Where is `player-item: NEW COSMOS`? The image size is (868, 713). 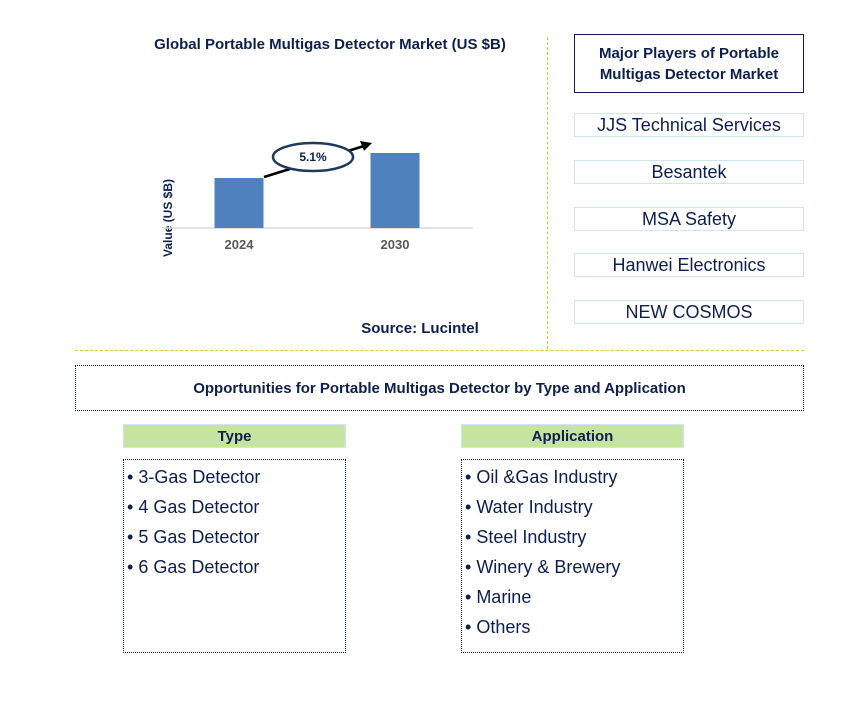 player-item: NEW COSMOS is located at coordinates (689, 312).